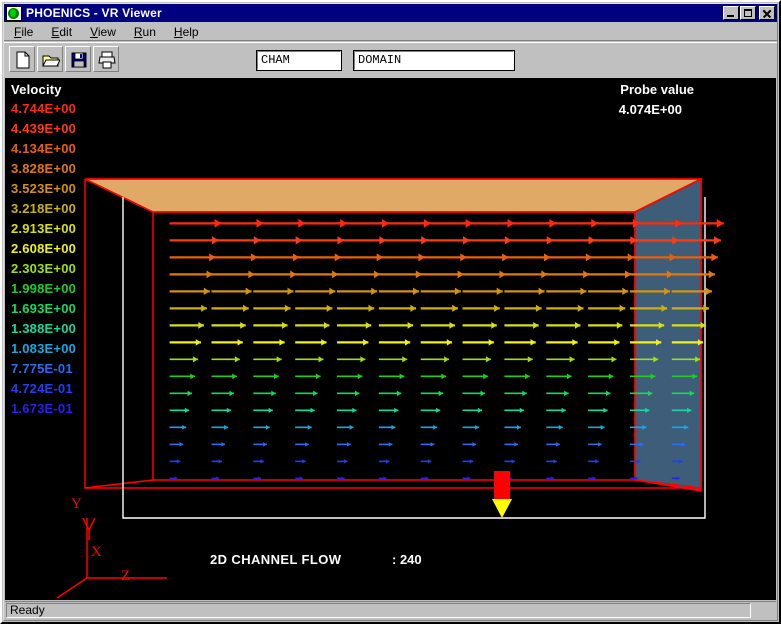 This screenshot has height=624, width=781. What do you see at coordinates (14, 13) in the screenshot?
I see `phoenics-globe-icon` at bounding box center [14, 13].